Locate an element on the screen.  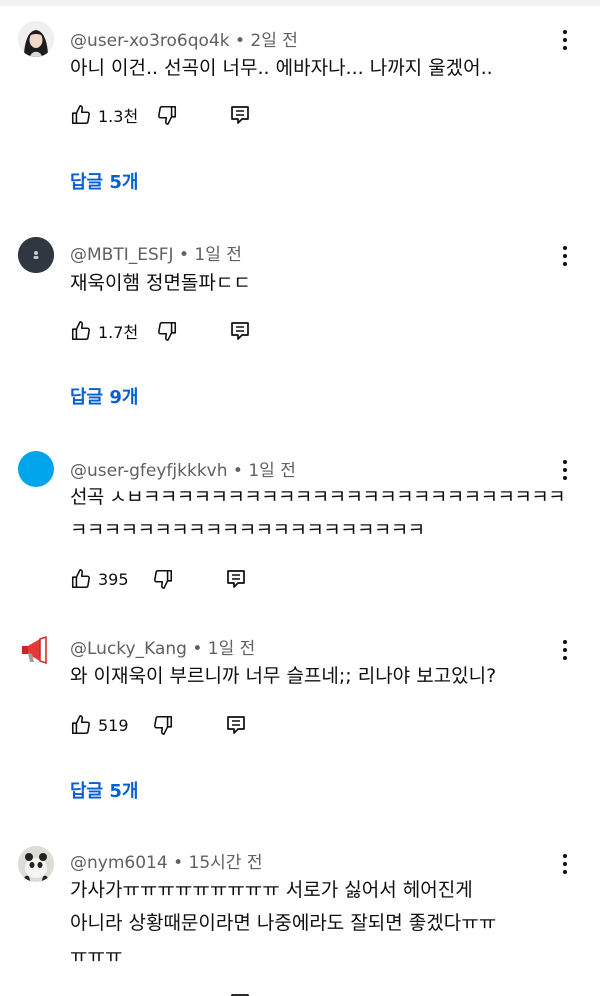
comment-text: 재욱이햄 정면돌파ㄷㄷ is located at coordinates (320, 283).